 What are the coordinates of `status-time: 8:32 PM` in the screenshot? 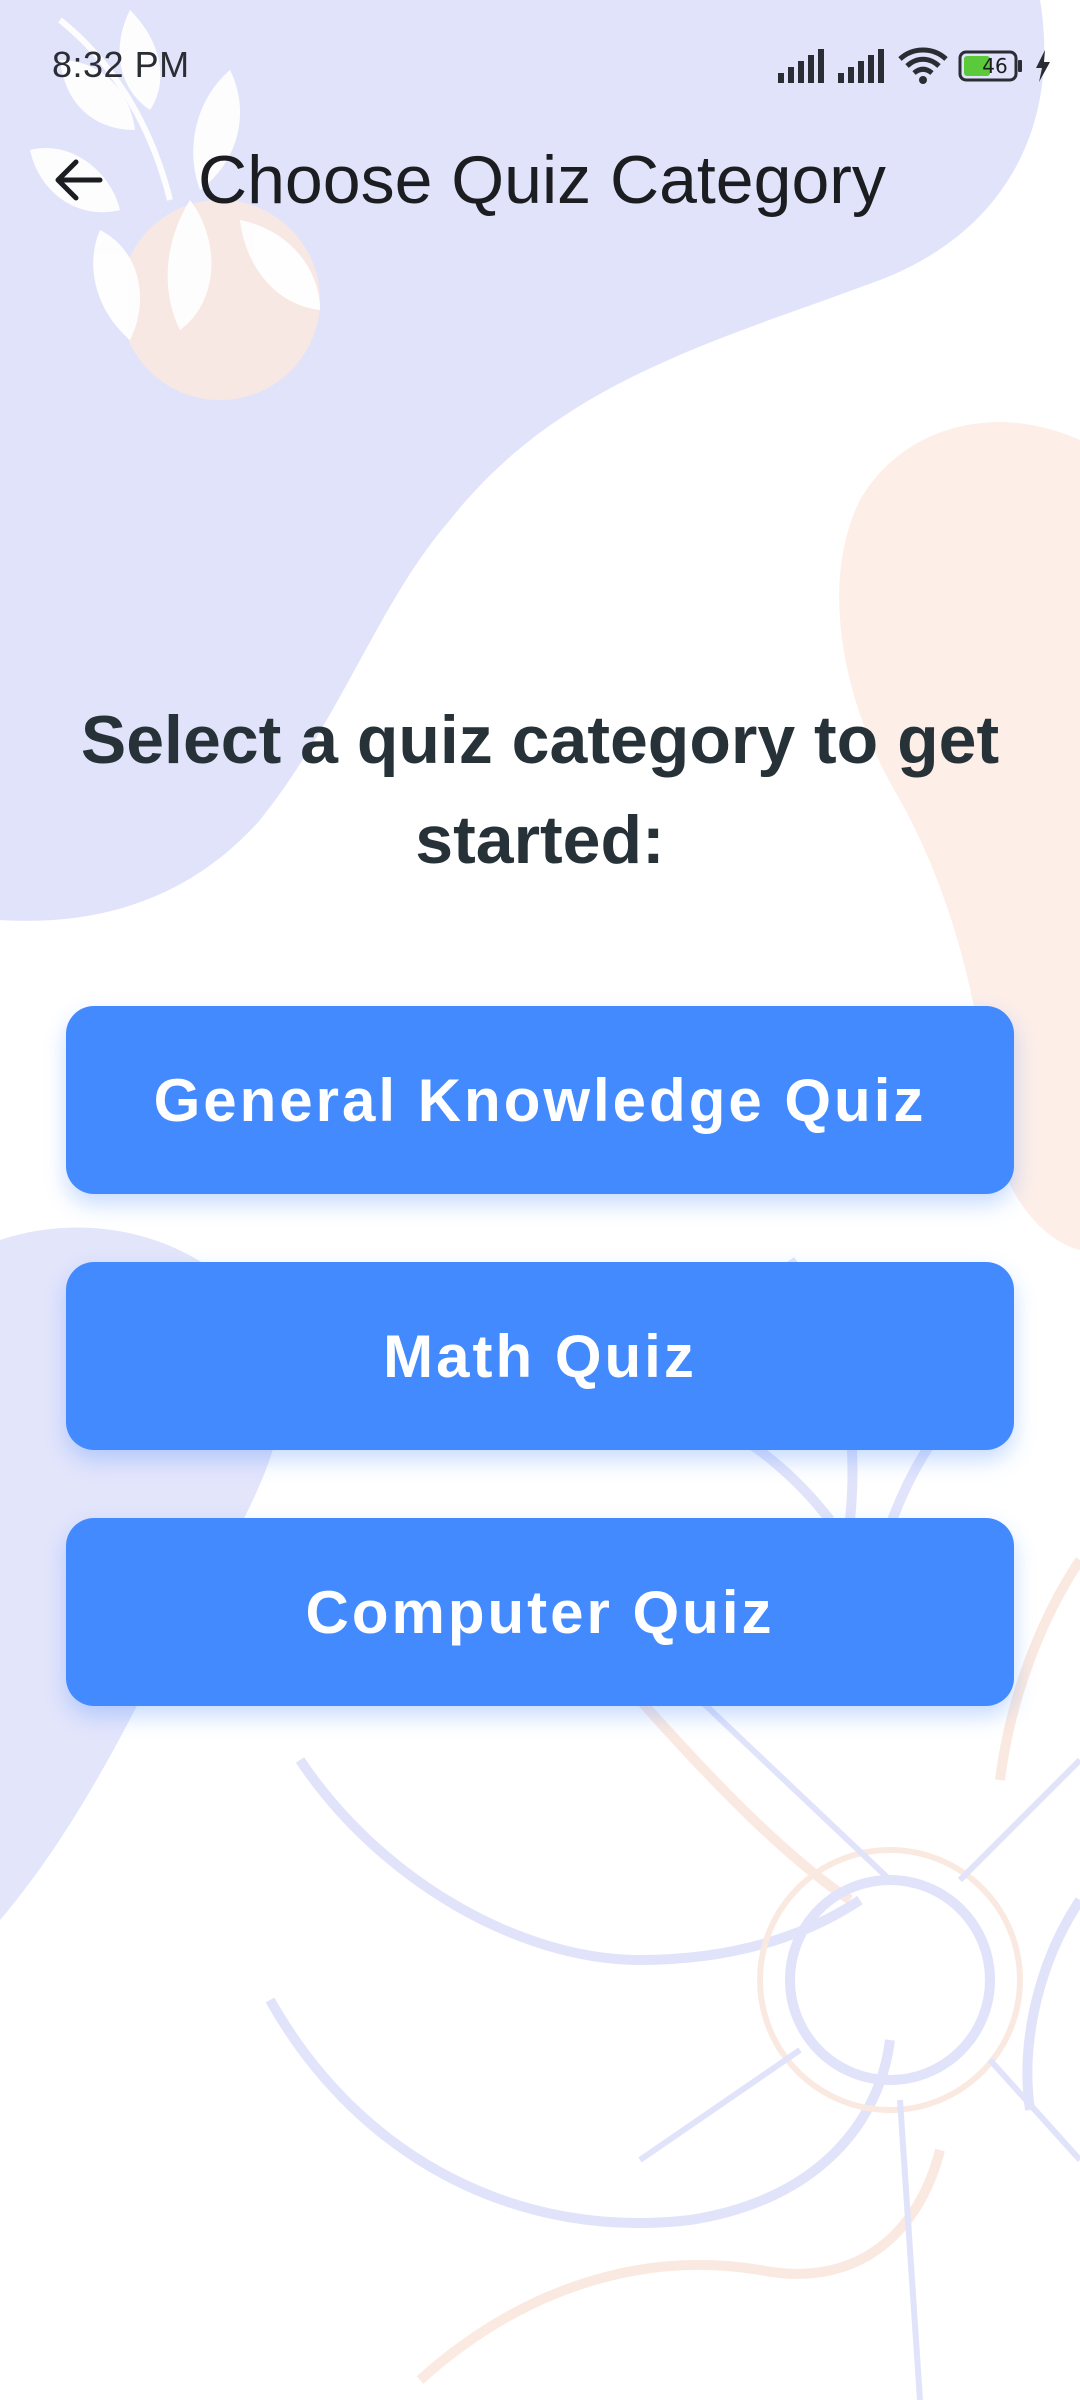 It's located at (121, 64).